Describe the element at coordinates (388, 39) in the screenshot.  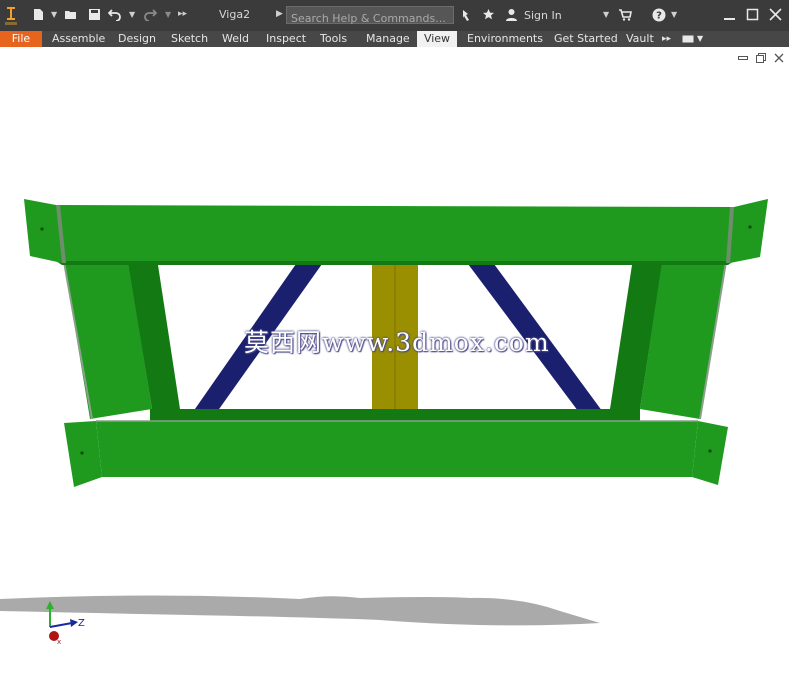
I see `tab-manage: Manage` at that location.